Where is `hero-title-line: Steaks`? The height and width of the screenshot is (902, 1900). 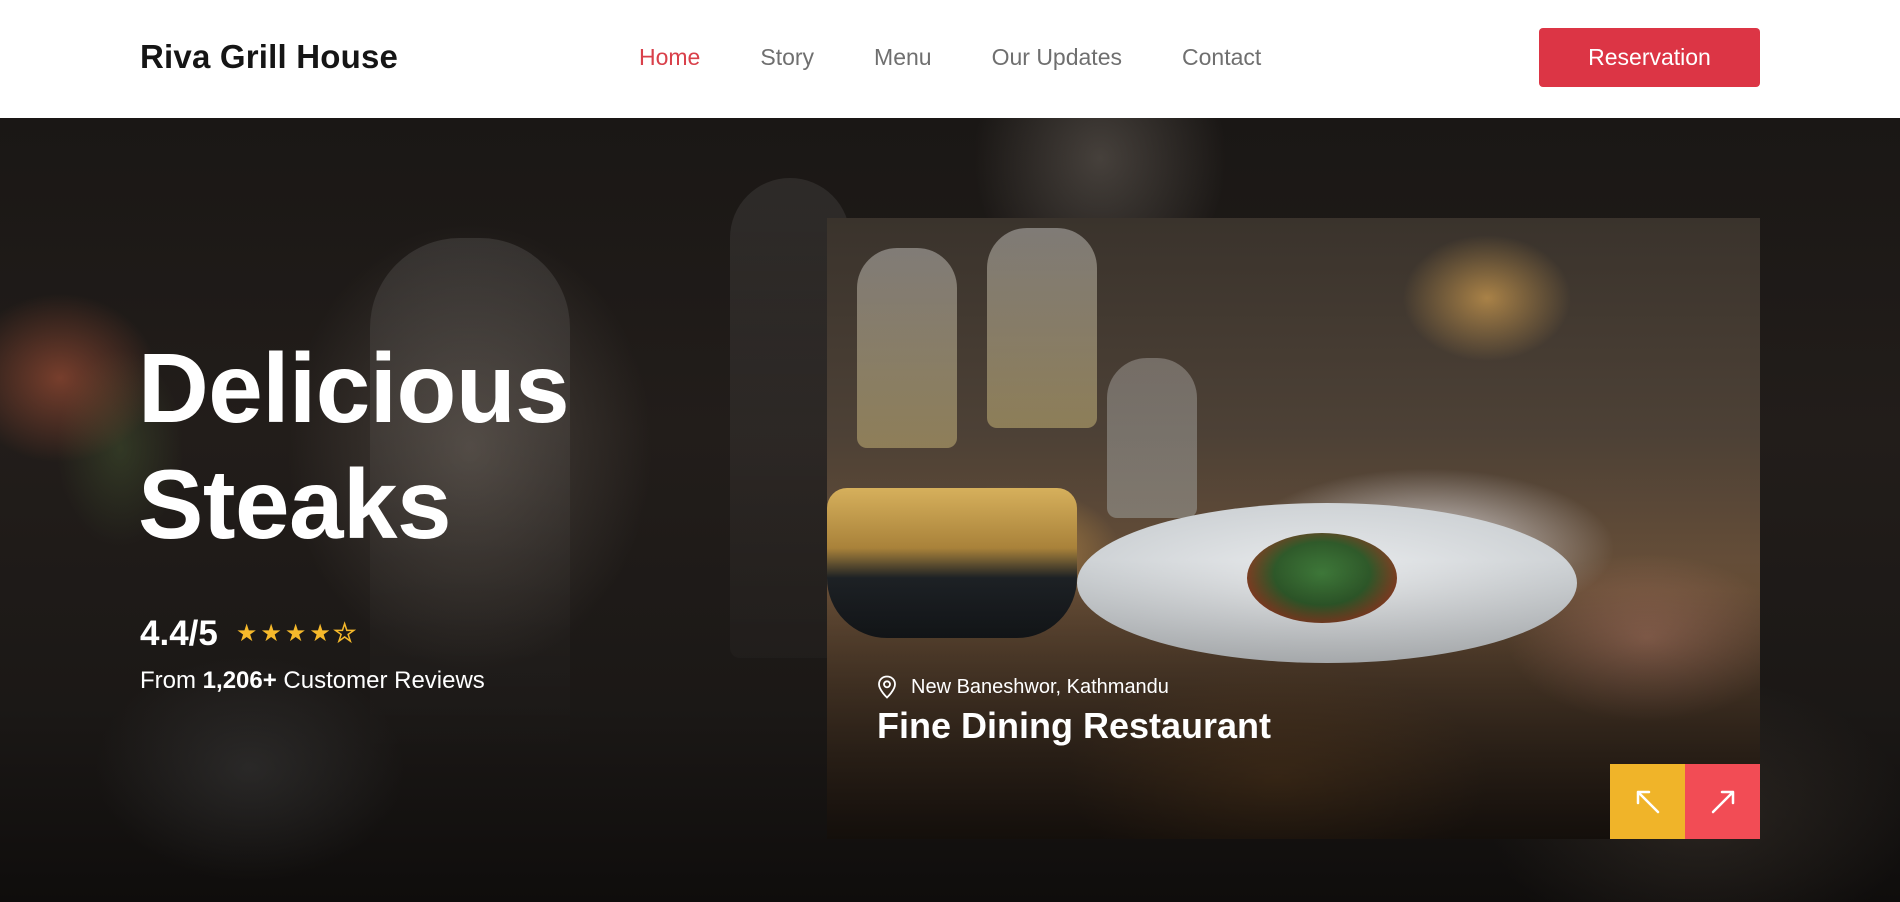
hero-title-line: Steaks is located at coordinates (295, 504).